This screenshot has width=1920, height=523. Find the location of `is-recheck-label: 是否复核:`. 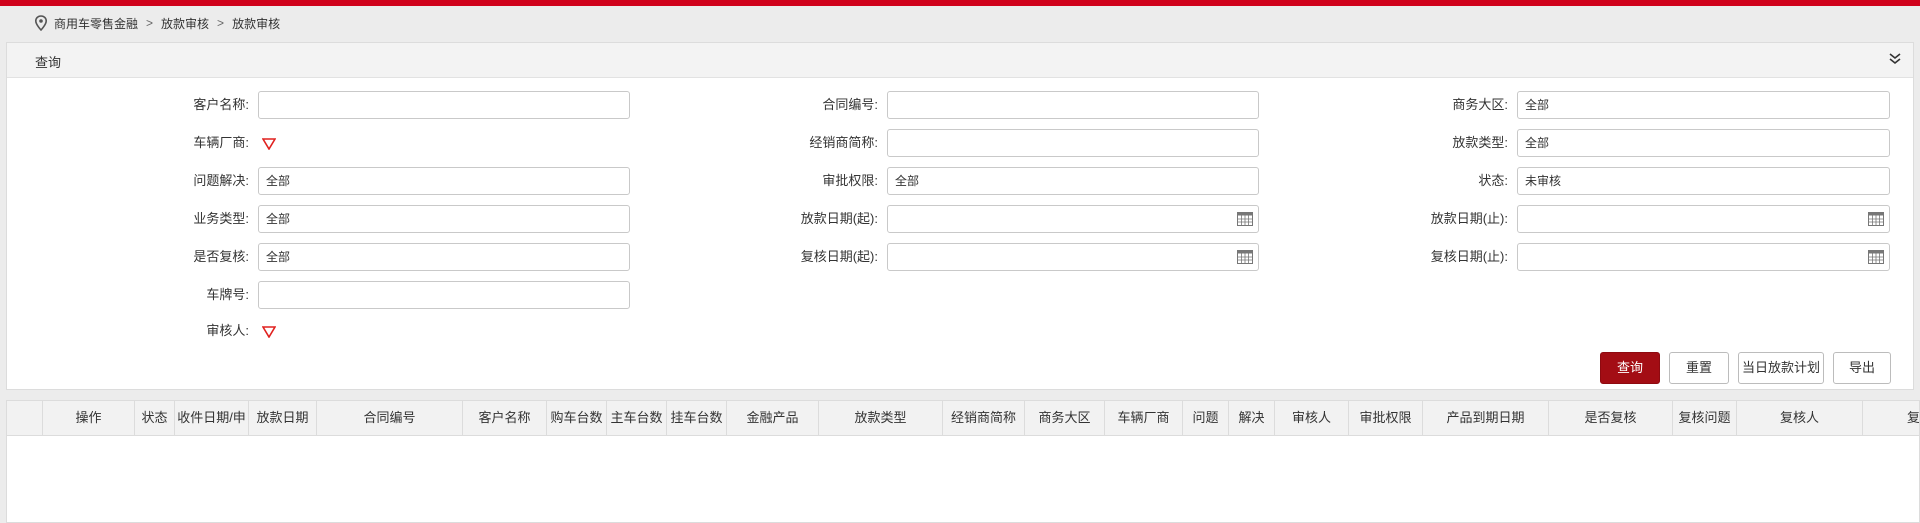

is-recheck-label: 是否复核: is located at coordinates (221, 256).